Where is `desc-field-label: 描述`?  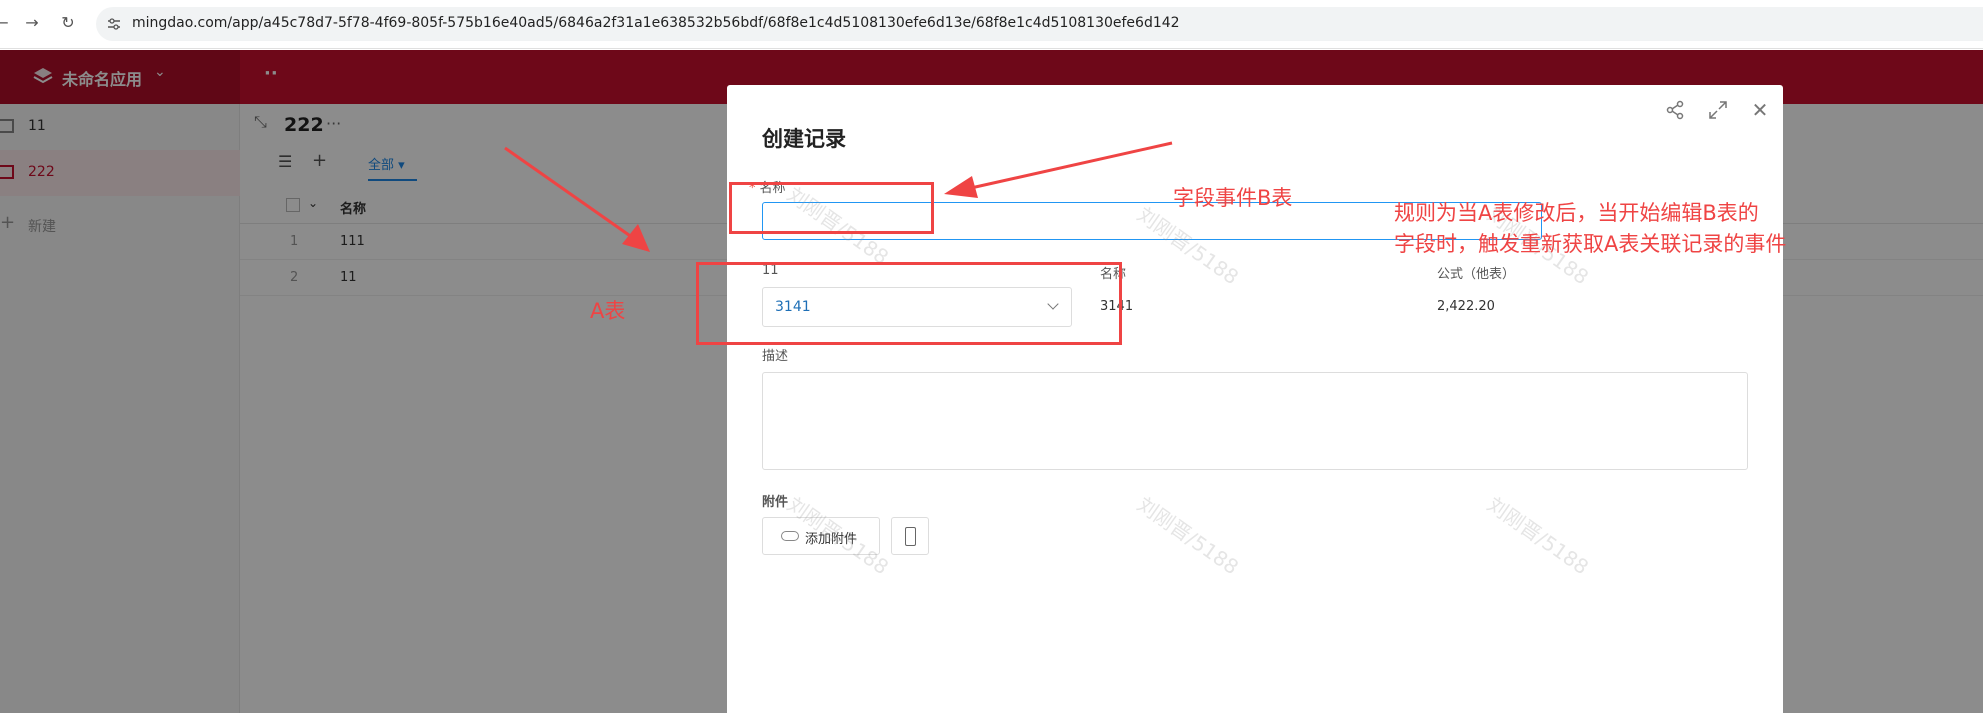 desc-field-label: 描述 is located at coordinates (775, 356).